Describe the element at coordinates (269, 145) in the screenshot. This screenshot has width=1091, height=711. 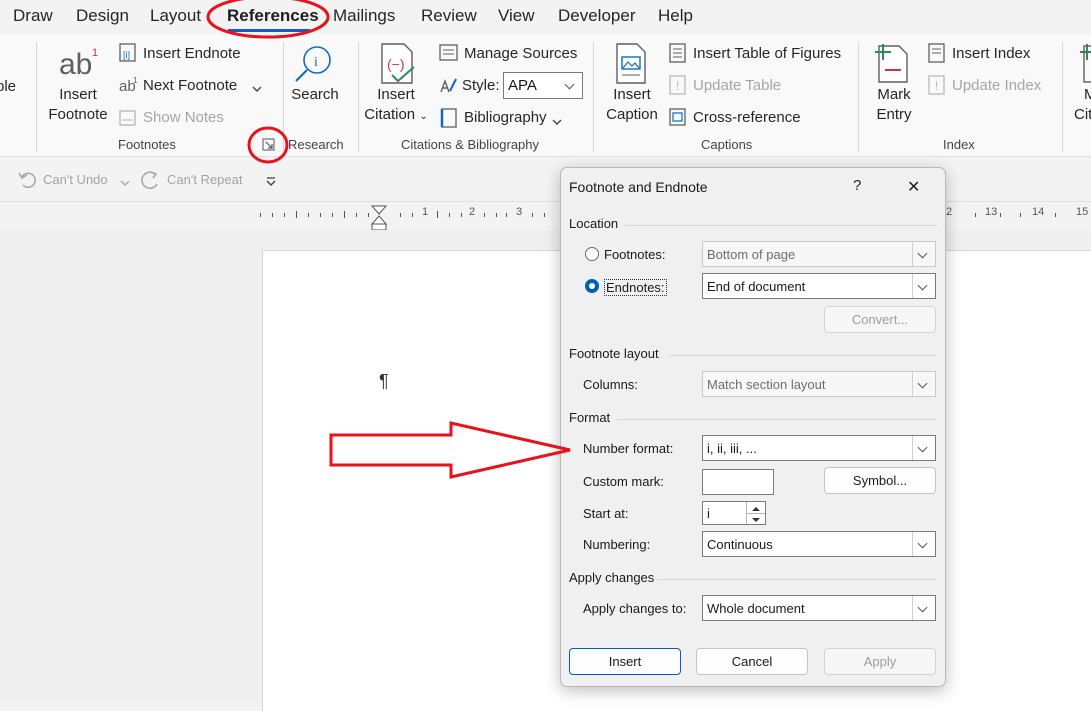
I see `footnotes-dialog-launcher-icon` at that location.